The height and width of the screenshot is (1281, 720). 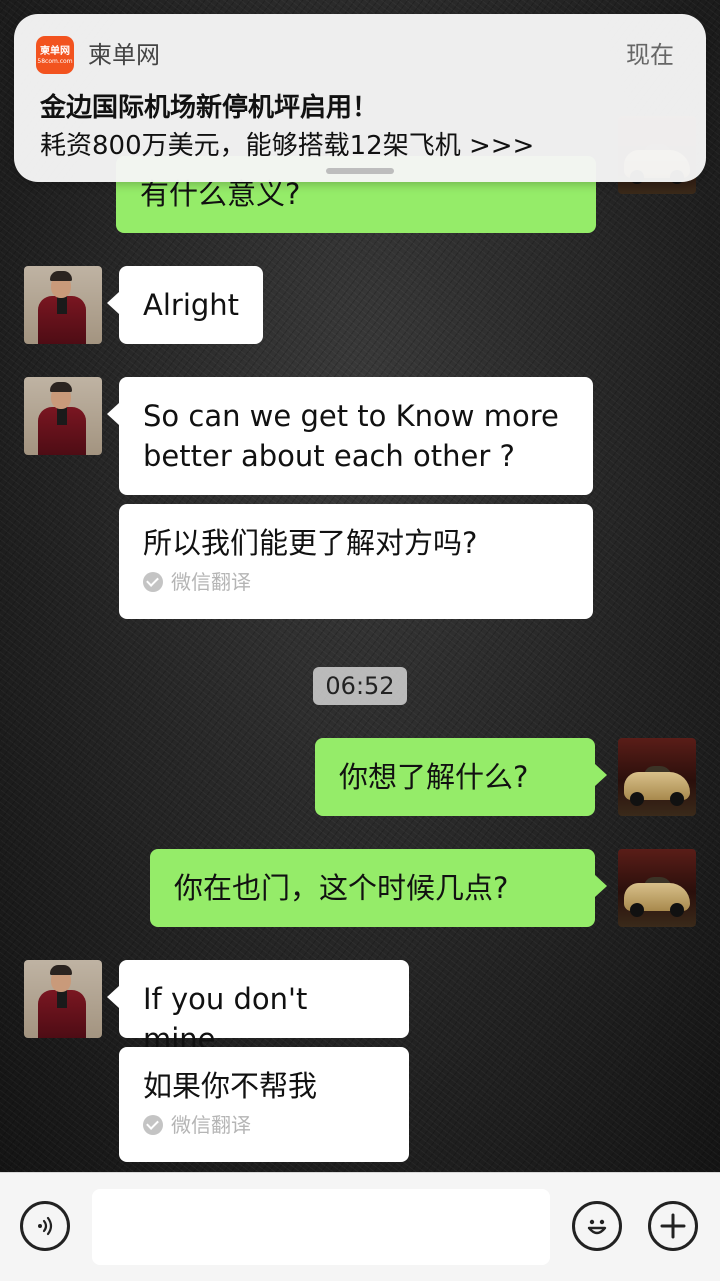 I want to click on emoji-icon, so click(x=597, y=1227).